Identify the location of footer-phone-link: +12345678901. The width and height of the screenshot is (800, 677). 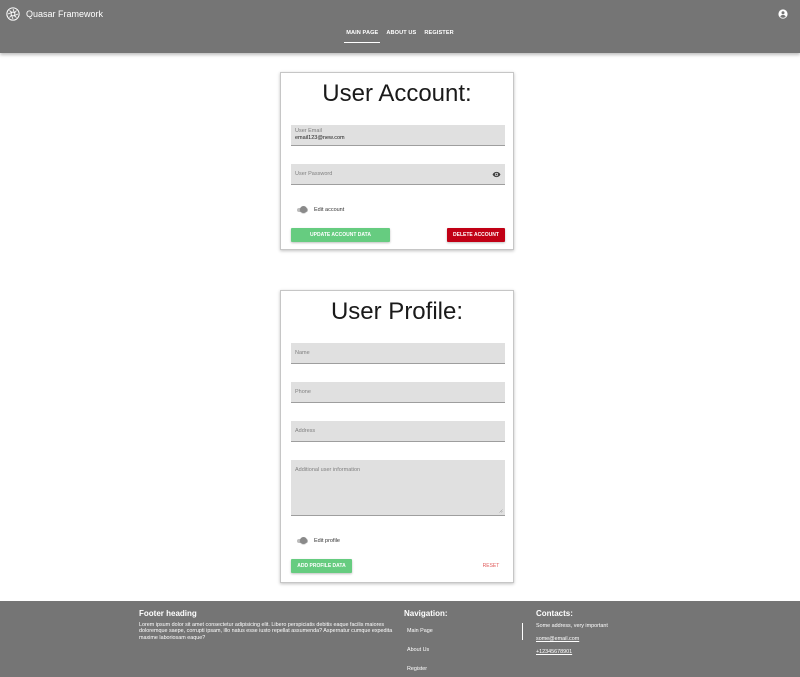
(554, 652).